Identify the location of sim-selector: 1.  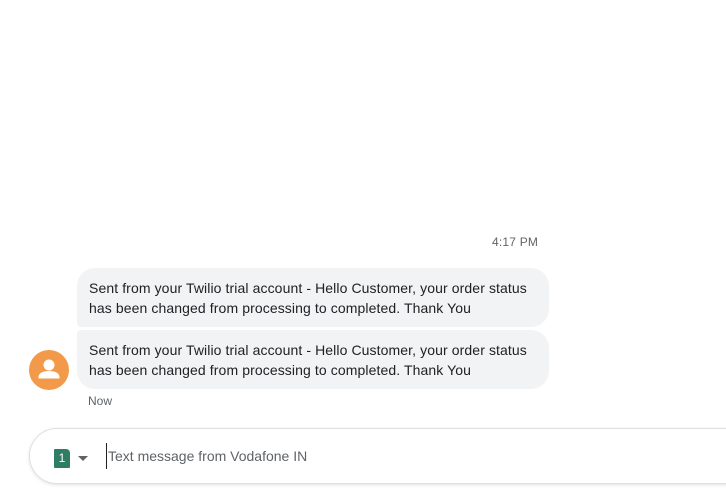
(71, 458).